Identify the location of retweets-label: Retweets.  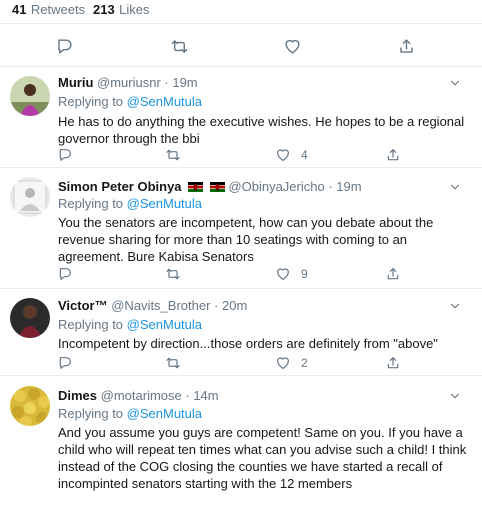
(58, 9).